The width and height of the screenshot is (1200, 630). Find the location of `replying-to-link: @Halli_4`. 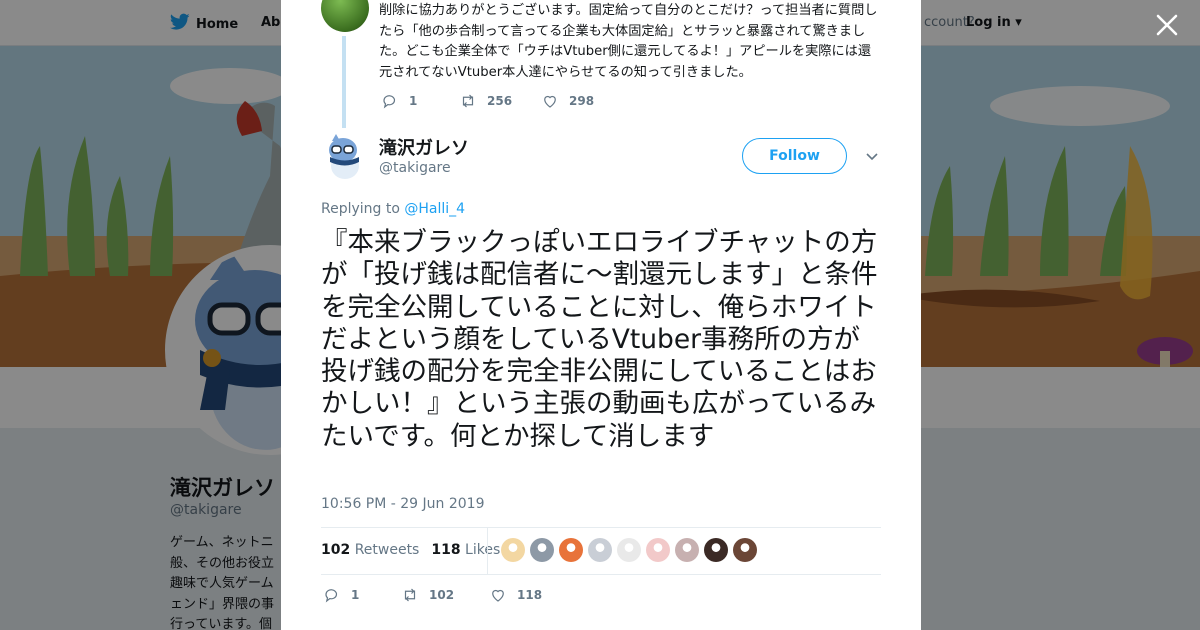

replying-to-link: @Halli_4 is located at coordinates (434, 209).